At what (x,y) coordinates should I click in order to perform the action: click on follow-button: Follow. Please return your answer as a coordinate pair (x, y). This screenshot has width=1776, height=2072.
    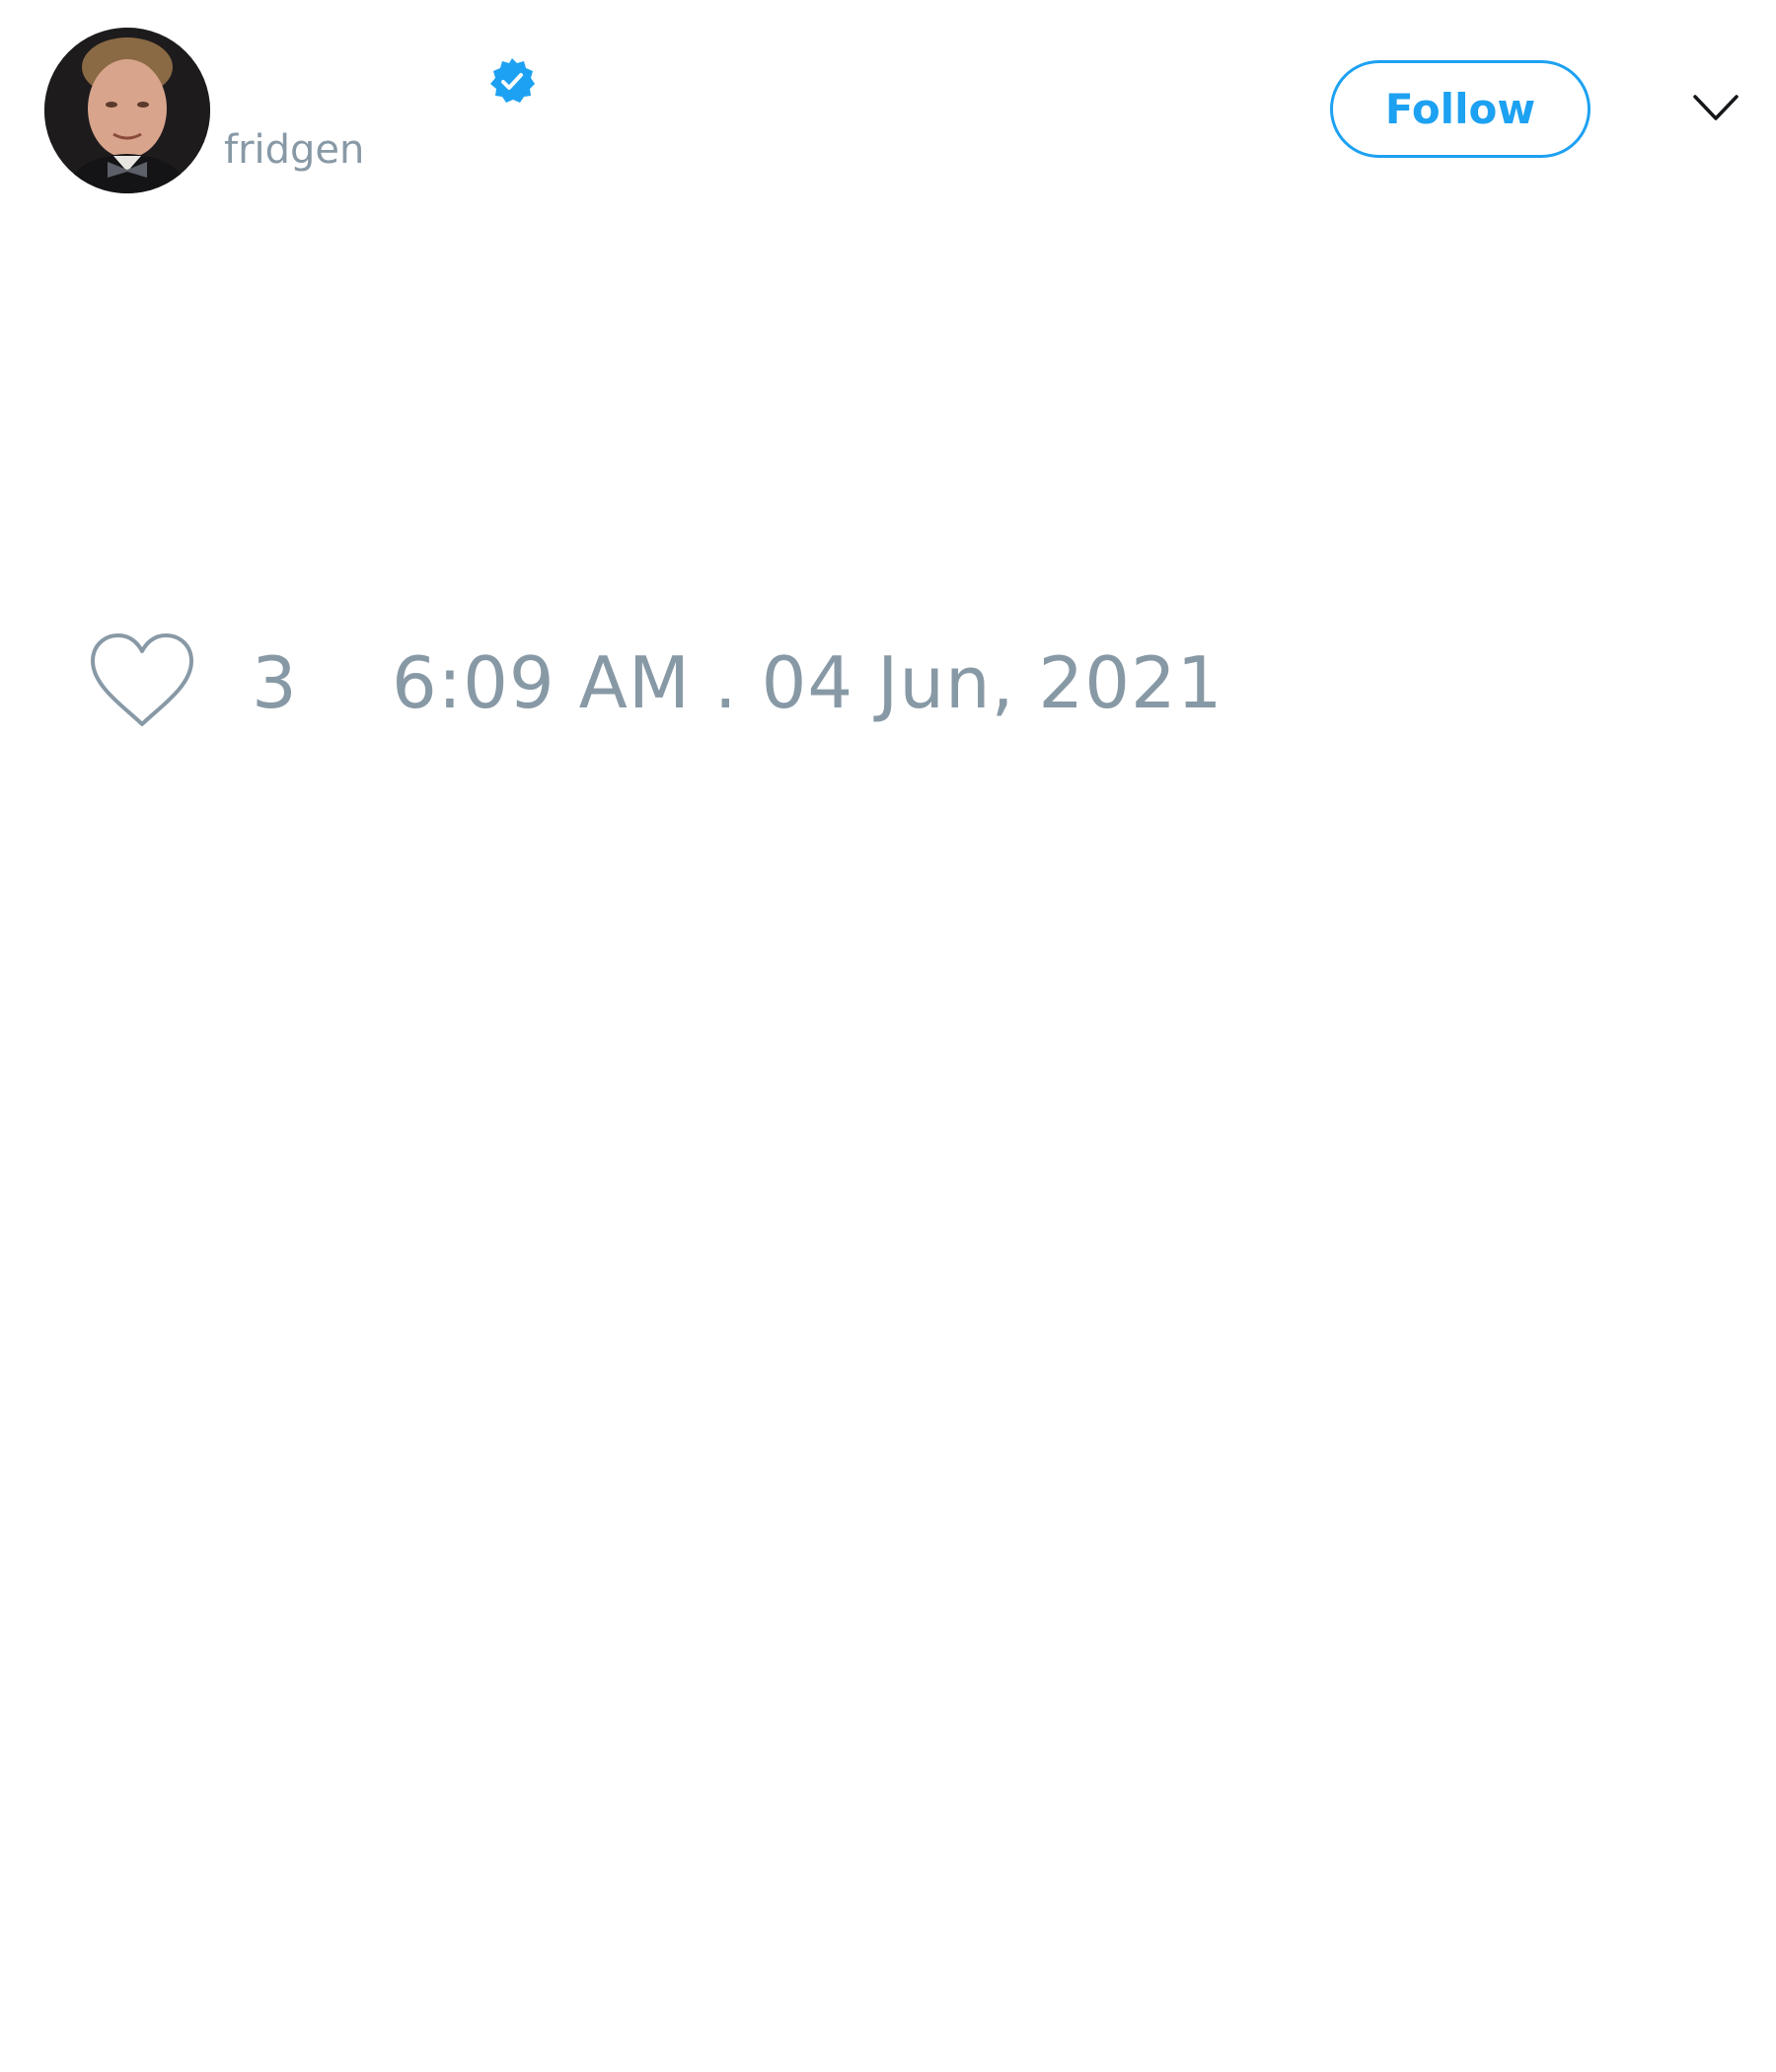
    Looking at the image, I should click on (1461, 109).